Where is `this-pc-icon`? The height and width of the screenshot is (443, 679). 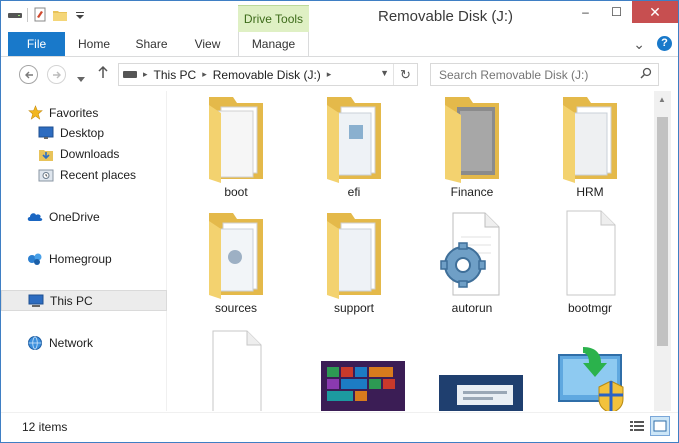
this-pc-icon is located at coordinates (36, 301).